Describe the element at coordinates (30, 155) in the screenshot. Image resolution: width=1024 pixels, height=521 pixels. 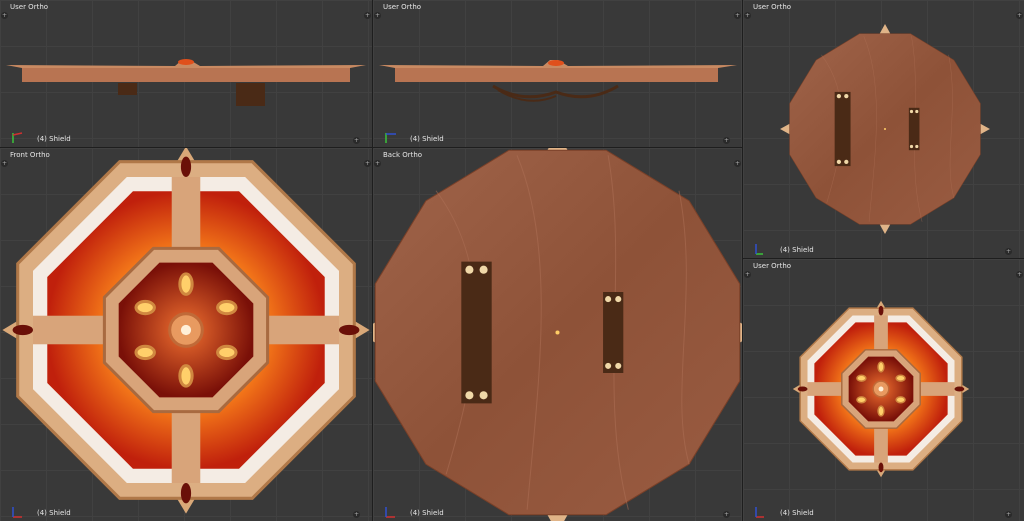
I see `viewport-title: Front Ortho` at that location.